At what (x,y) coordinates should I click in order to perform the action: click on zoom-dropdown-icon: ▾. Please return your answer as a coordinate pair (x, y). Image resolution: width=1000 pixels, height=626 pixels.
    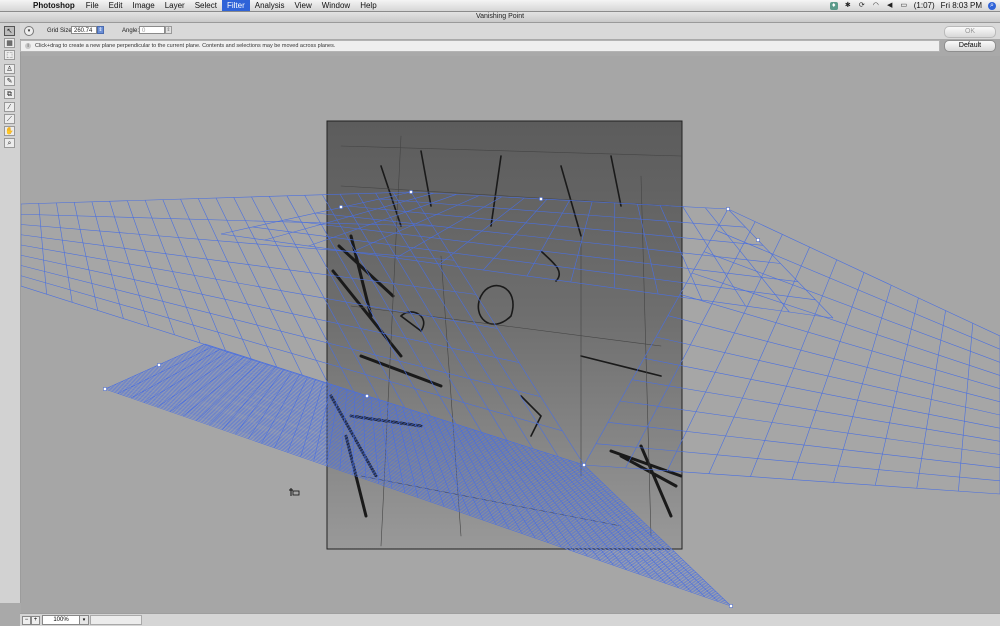
    Looking at the image, I should click on (84, 620).